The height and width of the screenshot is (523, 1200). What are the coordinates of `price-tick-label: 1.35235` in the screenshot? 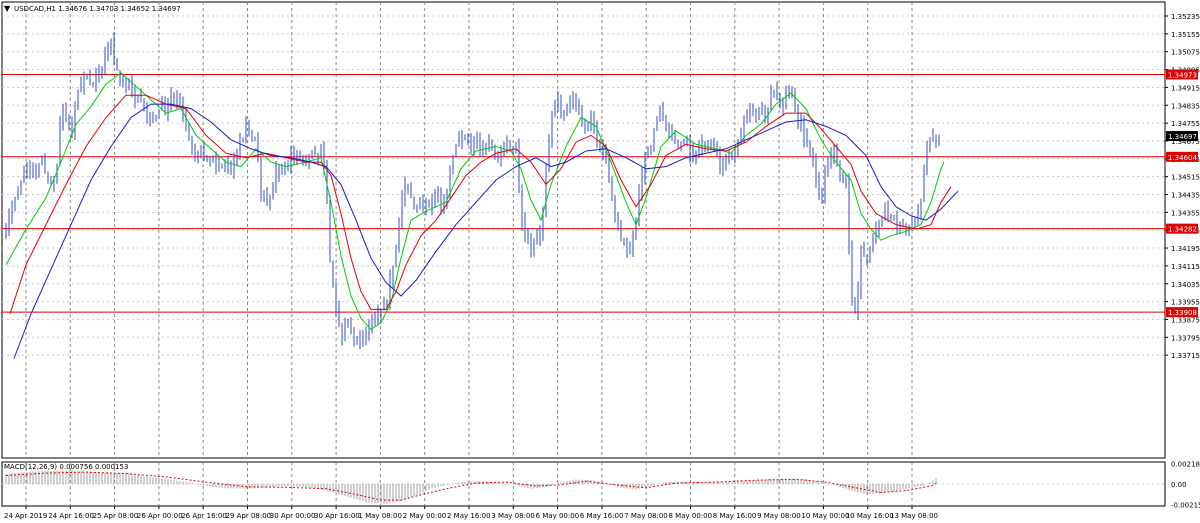 It's located at (1185, 17).